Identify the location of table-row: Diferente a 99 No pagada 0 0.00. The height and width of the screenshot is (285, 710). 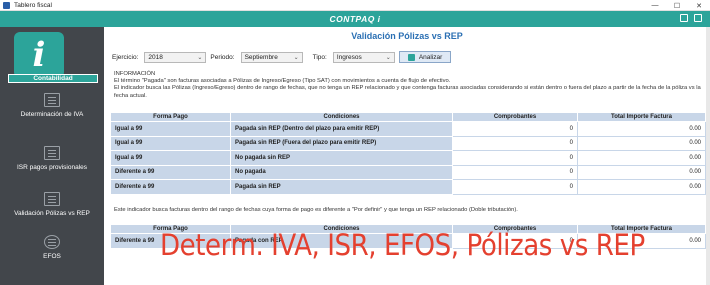
(408, 172).